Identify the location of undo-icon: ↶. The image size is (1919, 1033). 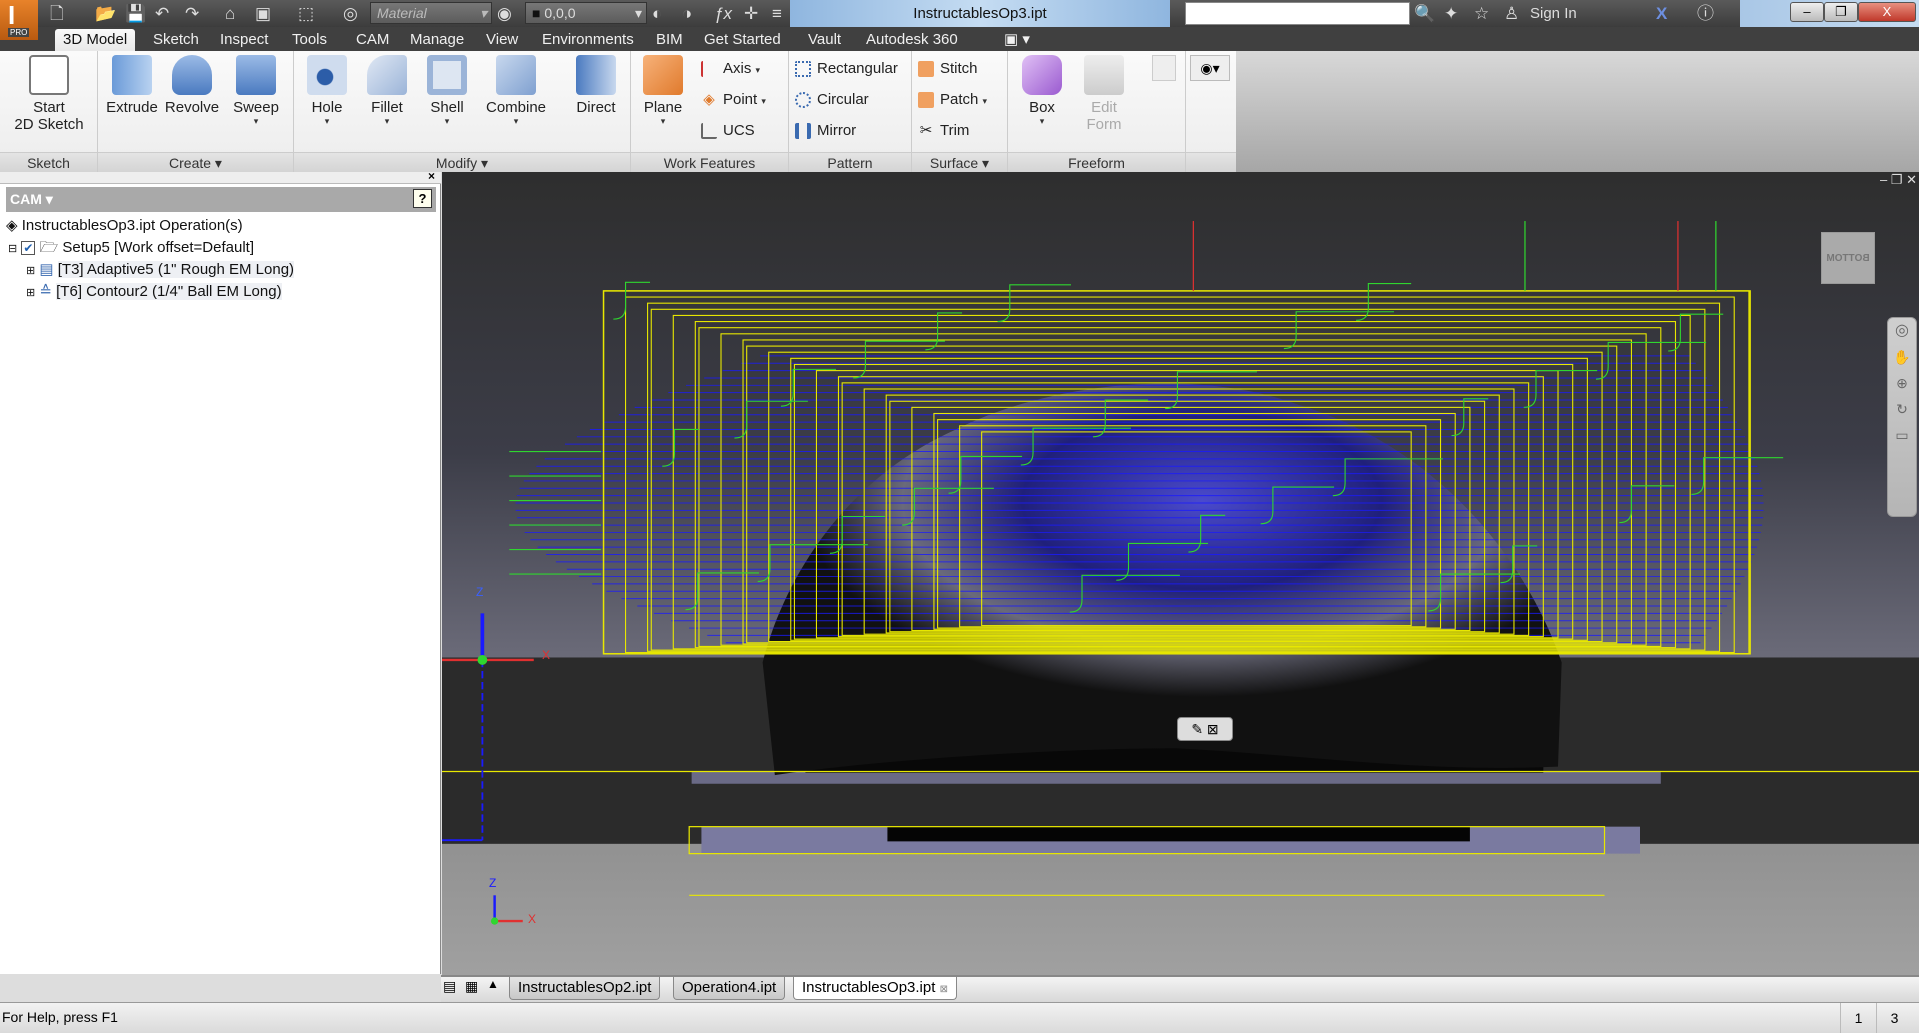
(162, 14).